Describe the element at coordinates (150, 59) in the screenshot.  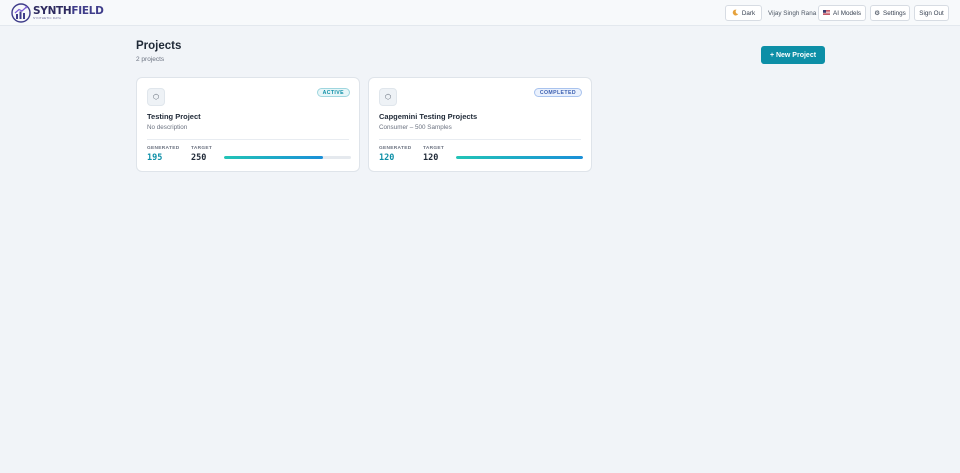
I see `project-count: 2 projects` at that location.